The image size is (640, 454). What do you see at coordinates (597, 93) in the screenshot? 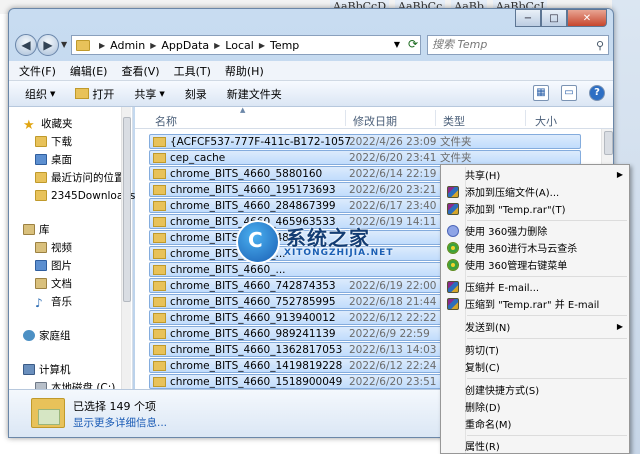
I see `help-icon: ?` at bounding box center [597, 93].